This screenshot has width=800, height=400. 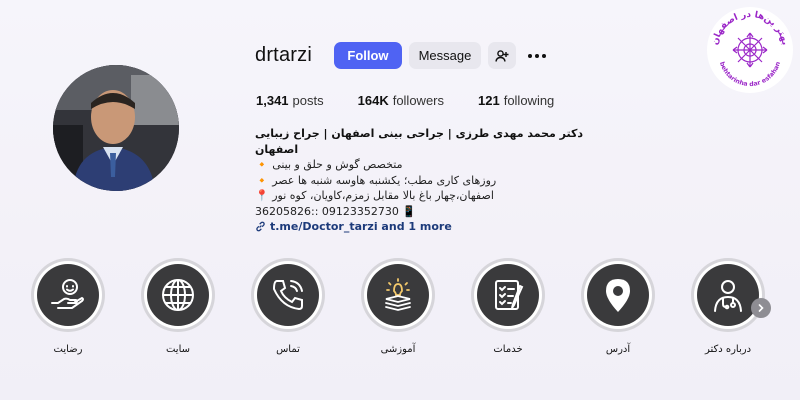 I want to click on education-icon, so click(x=398, y=294).